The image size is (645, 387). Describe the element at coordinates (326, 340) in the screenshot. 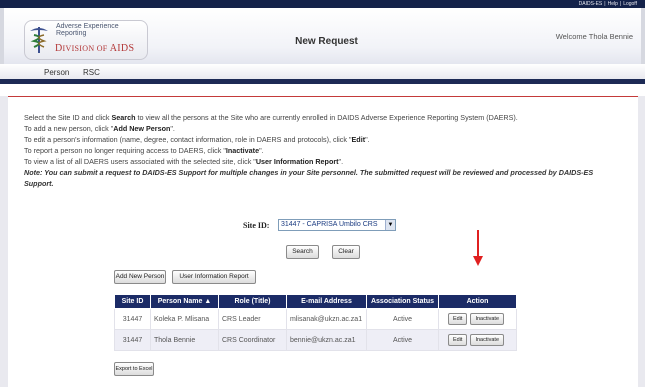

I see `email-cell: bennie@ukzn.ac.za1` at that location.